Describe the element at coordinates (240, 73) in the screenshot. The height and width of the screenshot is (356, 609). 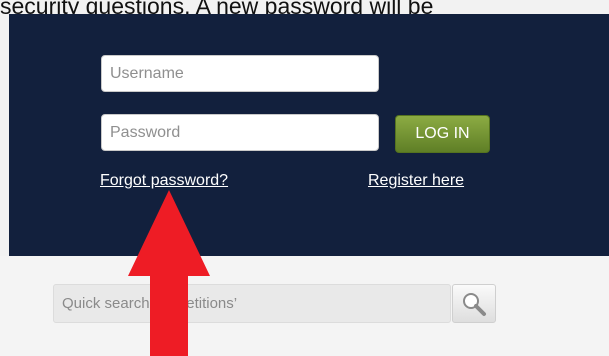
I see `username-input` at that location.